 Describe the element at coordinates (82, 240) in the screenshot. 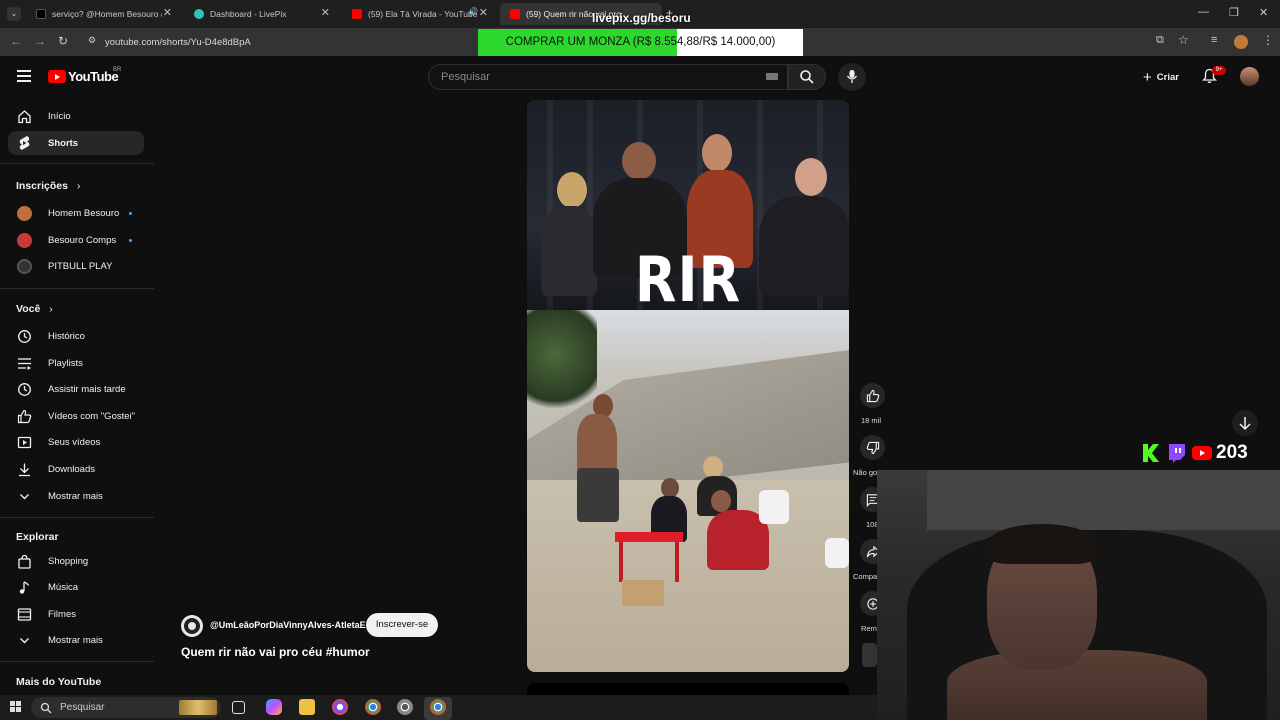

I see `sidebar-item-label: Besouro Comps` at that location.